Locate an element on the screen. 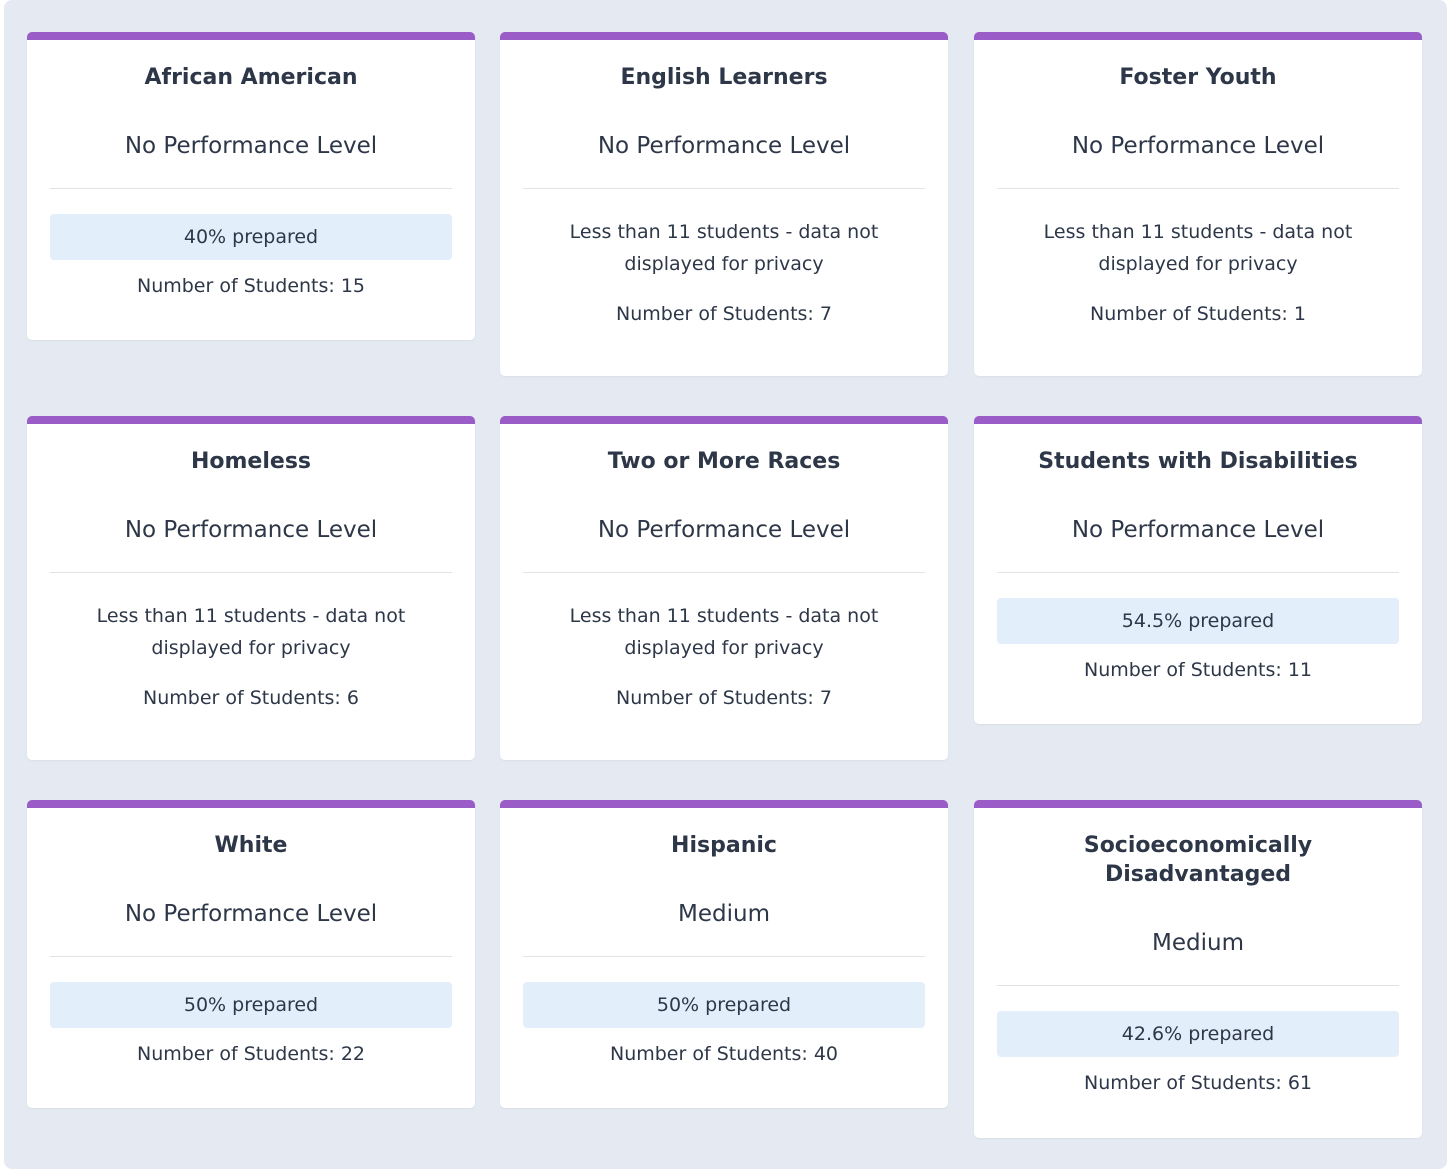  group-title: Hispanic is located at coordinates (724, 845).